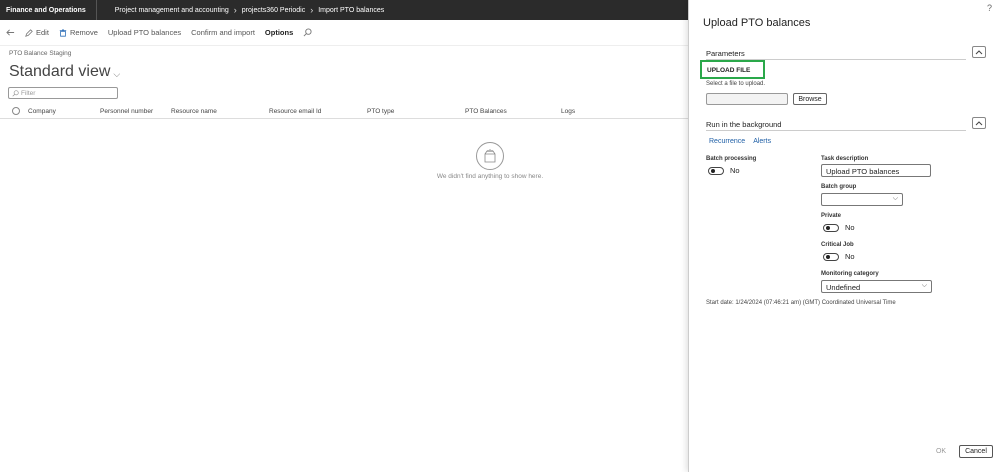 The height and width of the screenshot is (472, 1000). What do you see at coordinates (60, 71) in the screenshot?
I see `view-title: Standard view` at bounding box center [60, 71].